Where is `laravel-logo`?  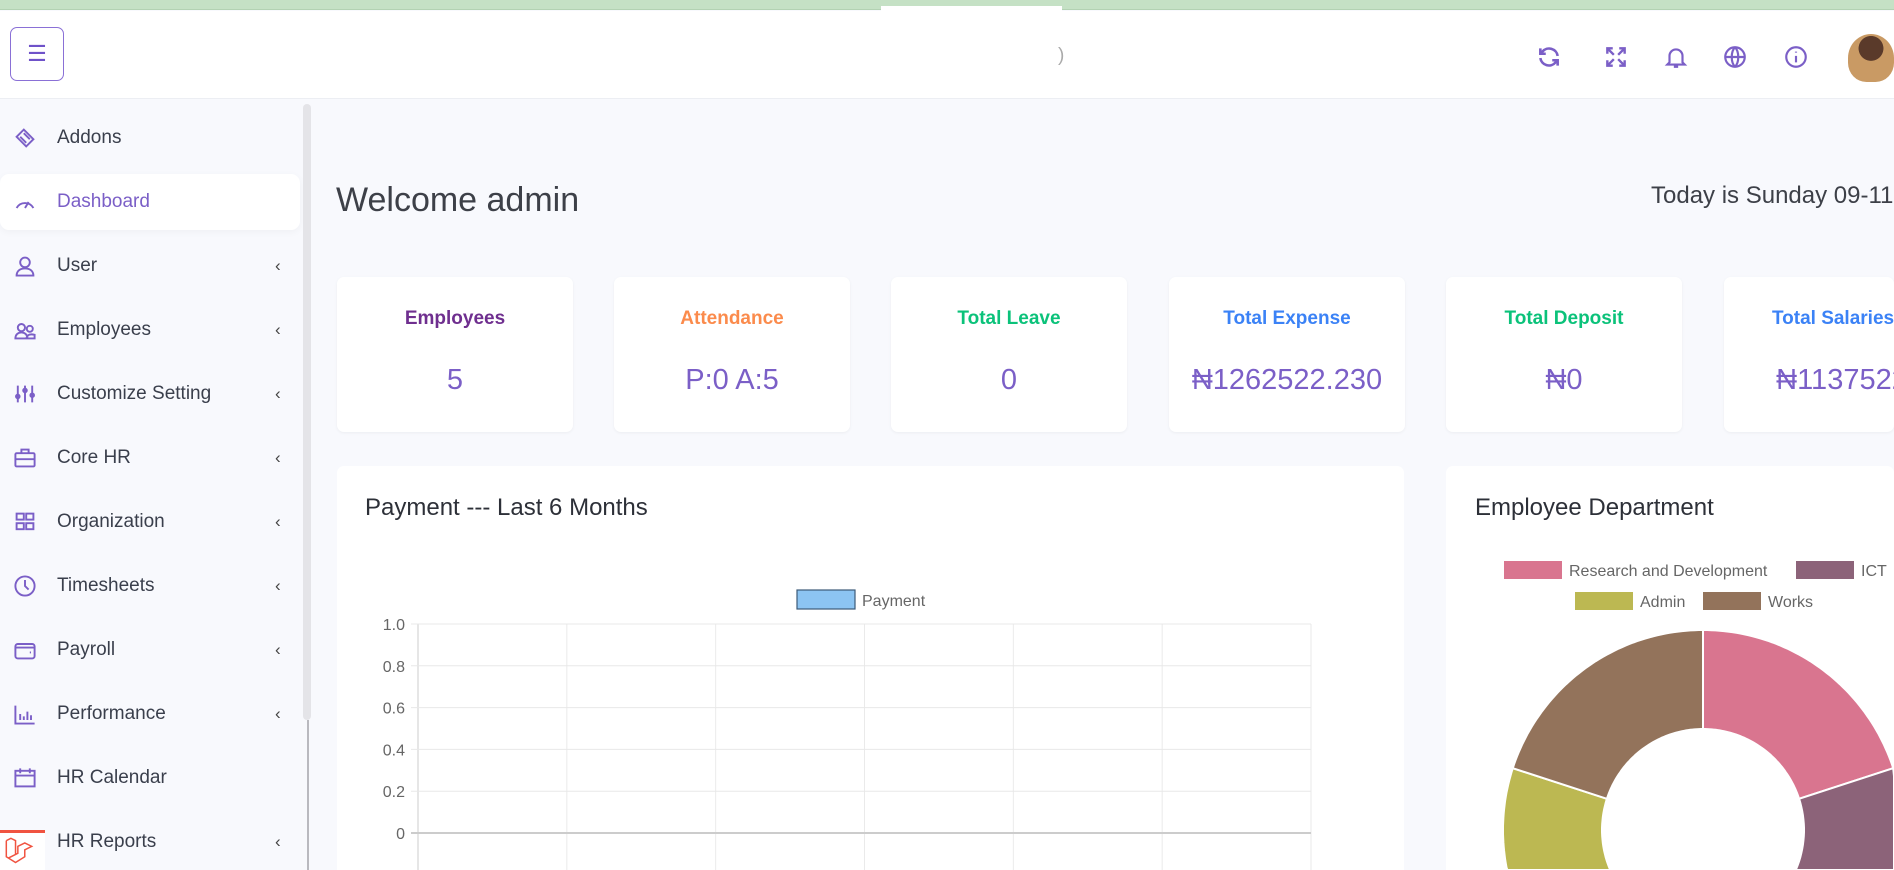
laravel-logo is located at coordinates (22, 850).